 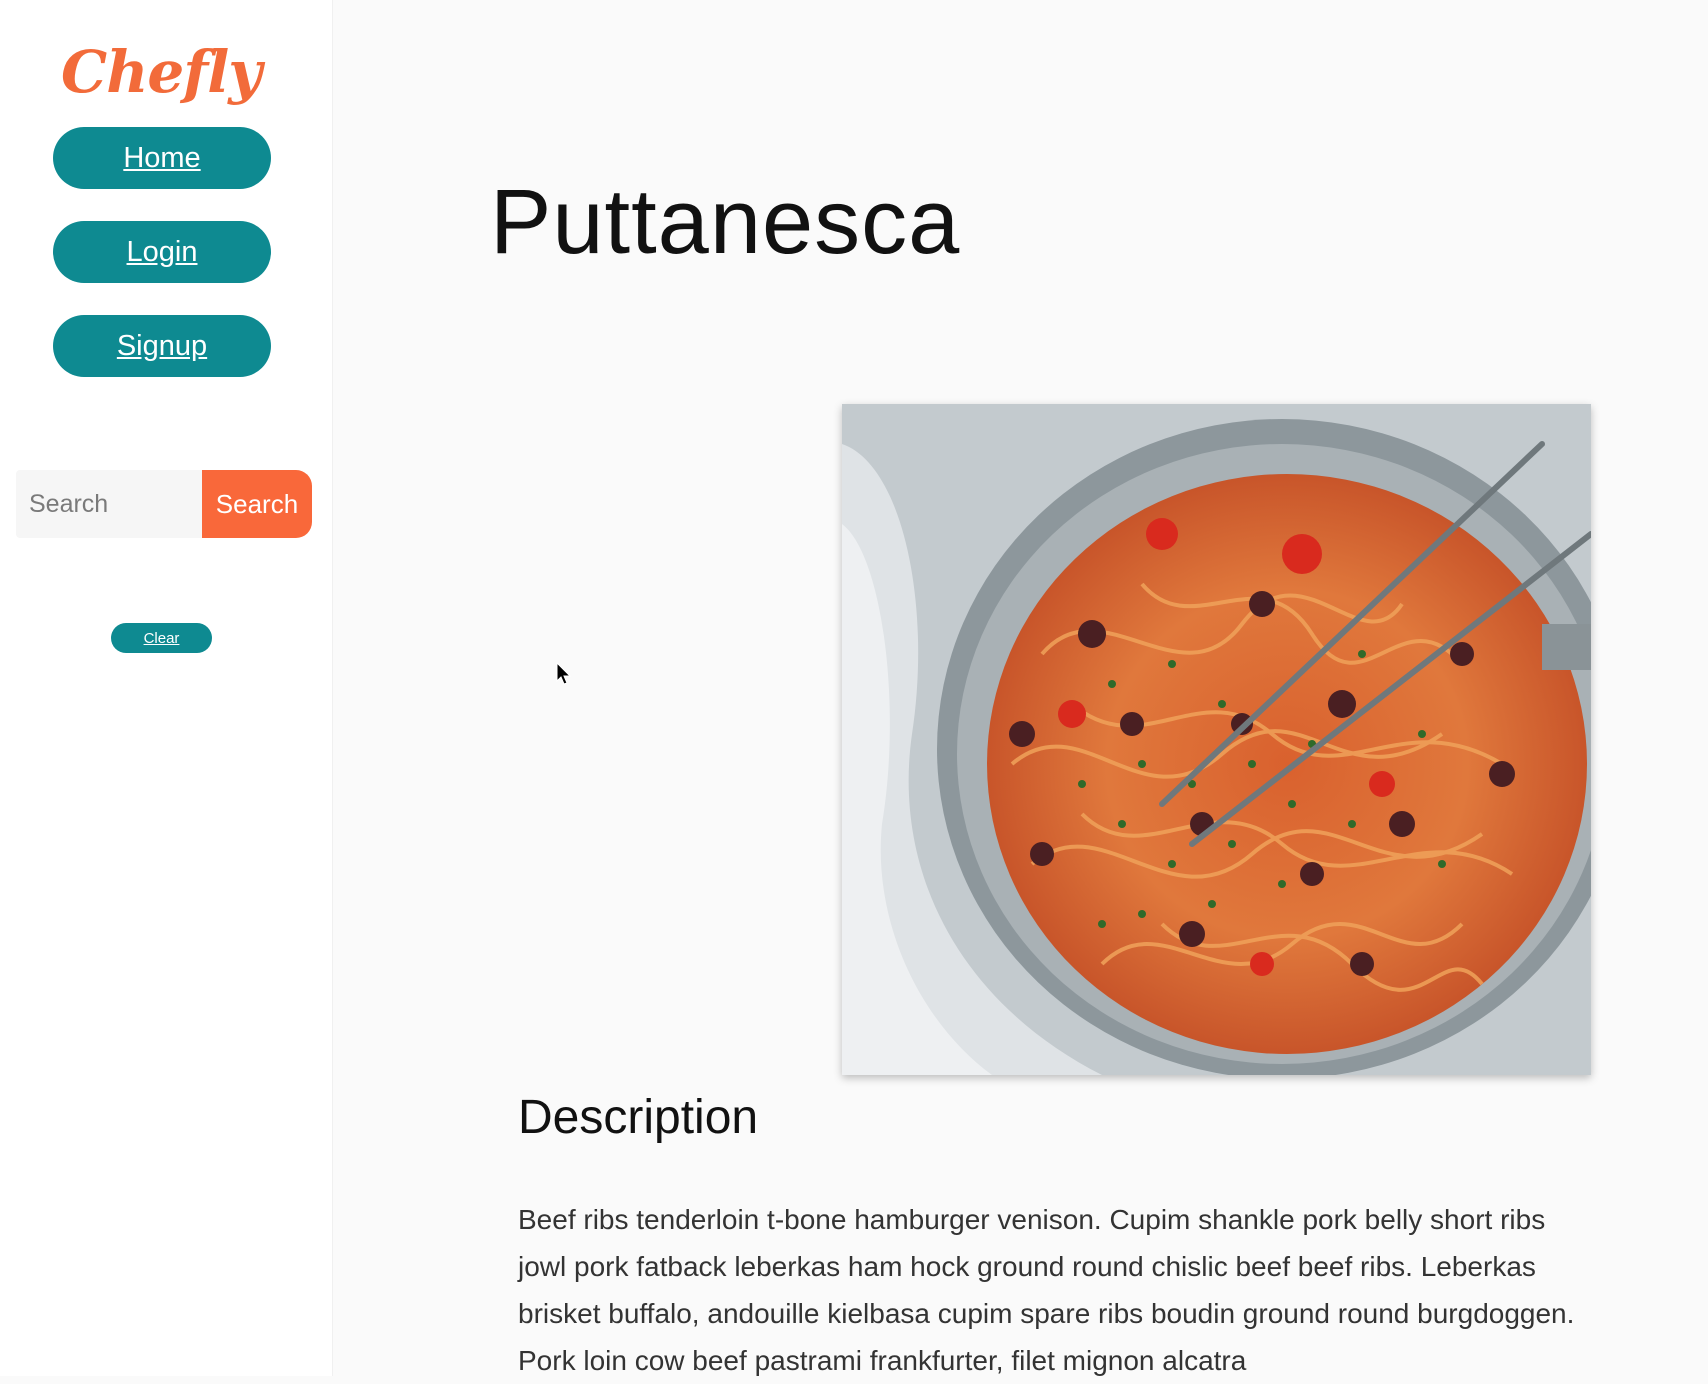 I want to click on search-input, so click(x=109, y=504).